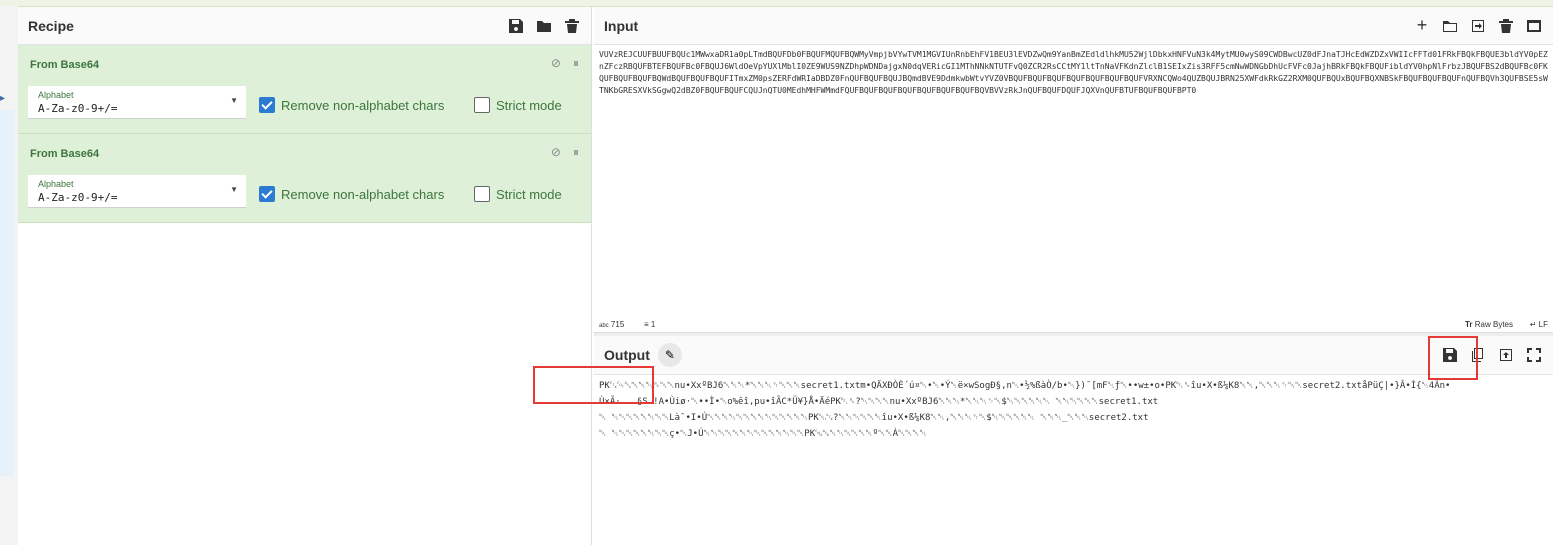 The width and height of the screenshot is (1553, 545). What do you see at coordinates (593, 385) in the screenshot?
I see `annotation-box-output-start` at bounding box center [593, 385].